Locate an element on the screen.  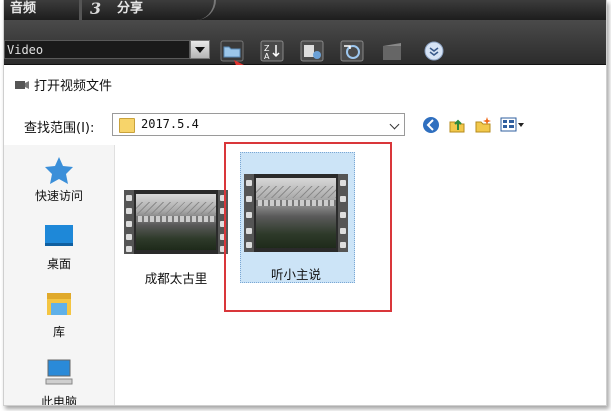
place-this-pc: 此电脑 is located at coordinates (59, 379).